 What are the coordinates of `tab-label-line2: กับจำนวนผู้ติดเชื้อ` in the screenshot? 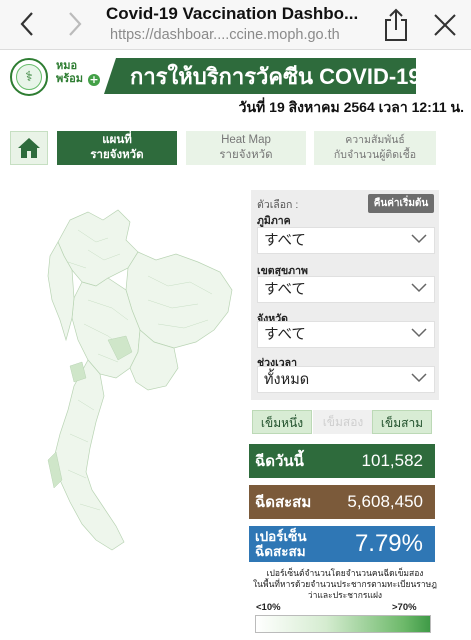 It's located at (375, 155).